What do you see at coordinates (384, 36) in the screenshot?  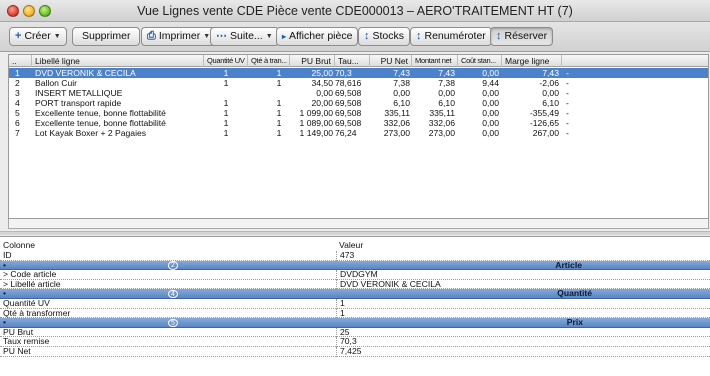 I see `stocks-button: ↕ Stocks` at bounding box center [384, 36].